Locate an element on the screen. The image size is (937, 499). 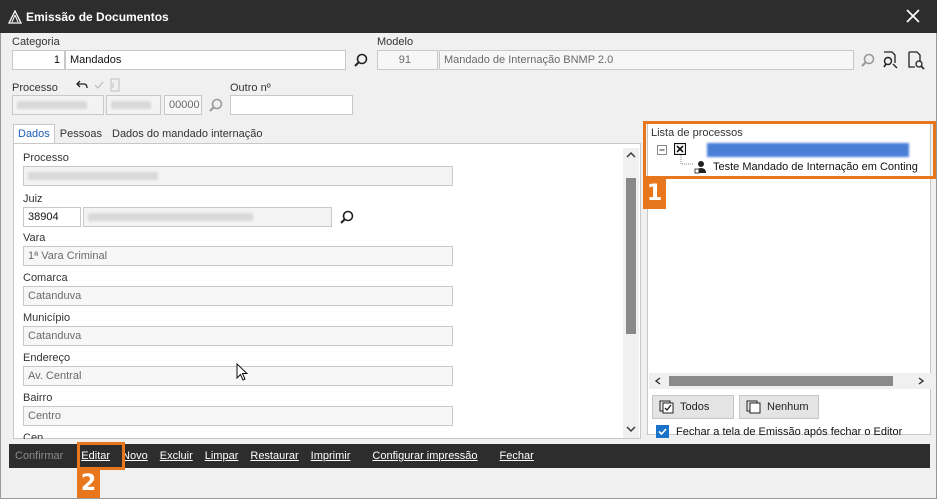
select-all-button: Todos is located at coordinates (693, 407).